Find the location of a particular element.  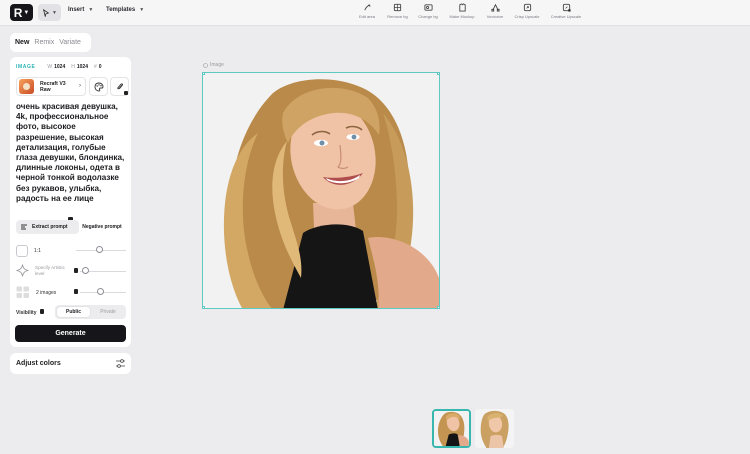

creative-upscale-icon is located at coordinates (566, 7).